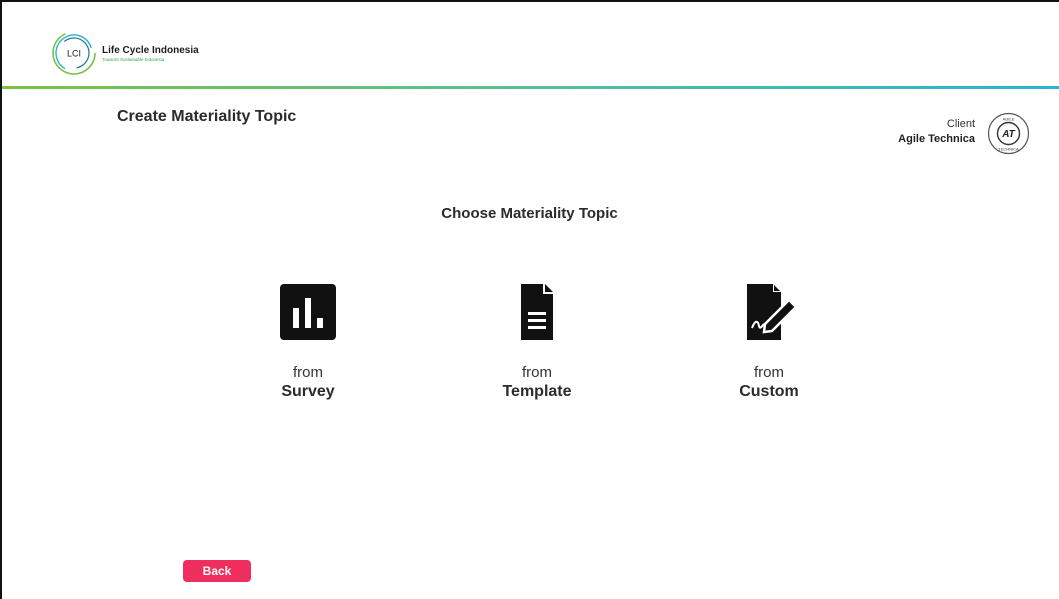 Image resolution: width=1059 pixels, height=599 pixels. What do you see at coordinates (537, 391) in the screenshot?
I see `option-kind-label: Template` at bounding box center [537, 391].